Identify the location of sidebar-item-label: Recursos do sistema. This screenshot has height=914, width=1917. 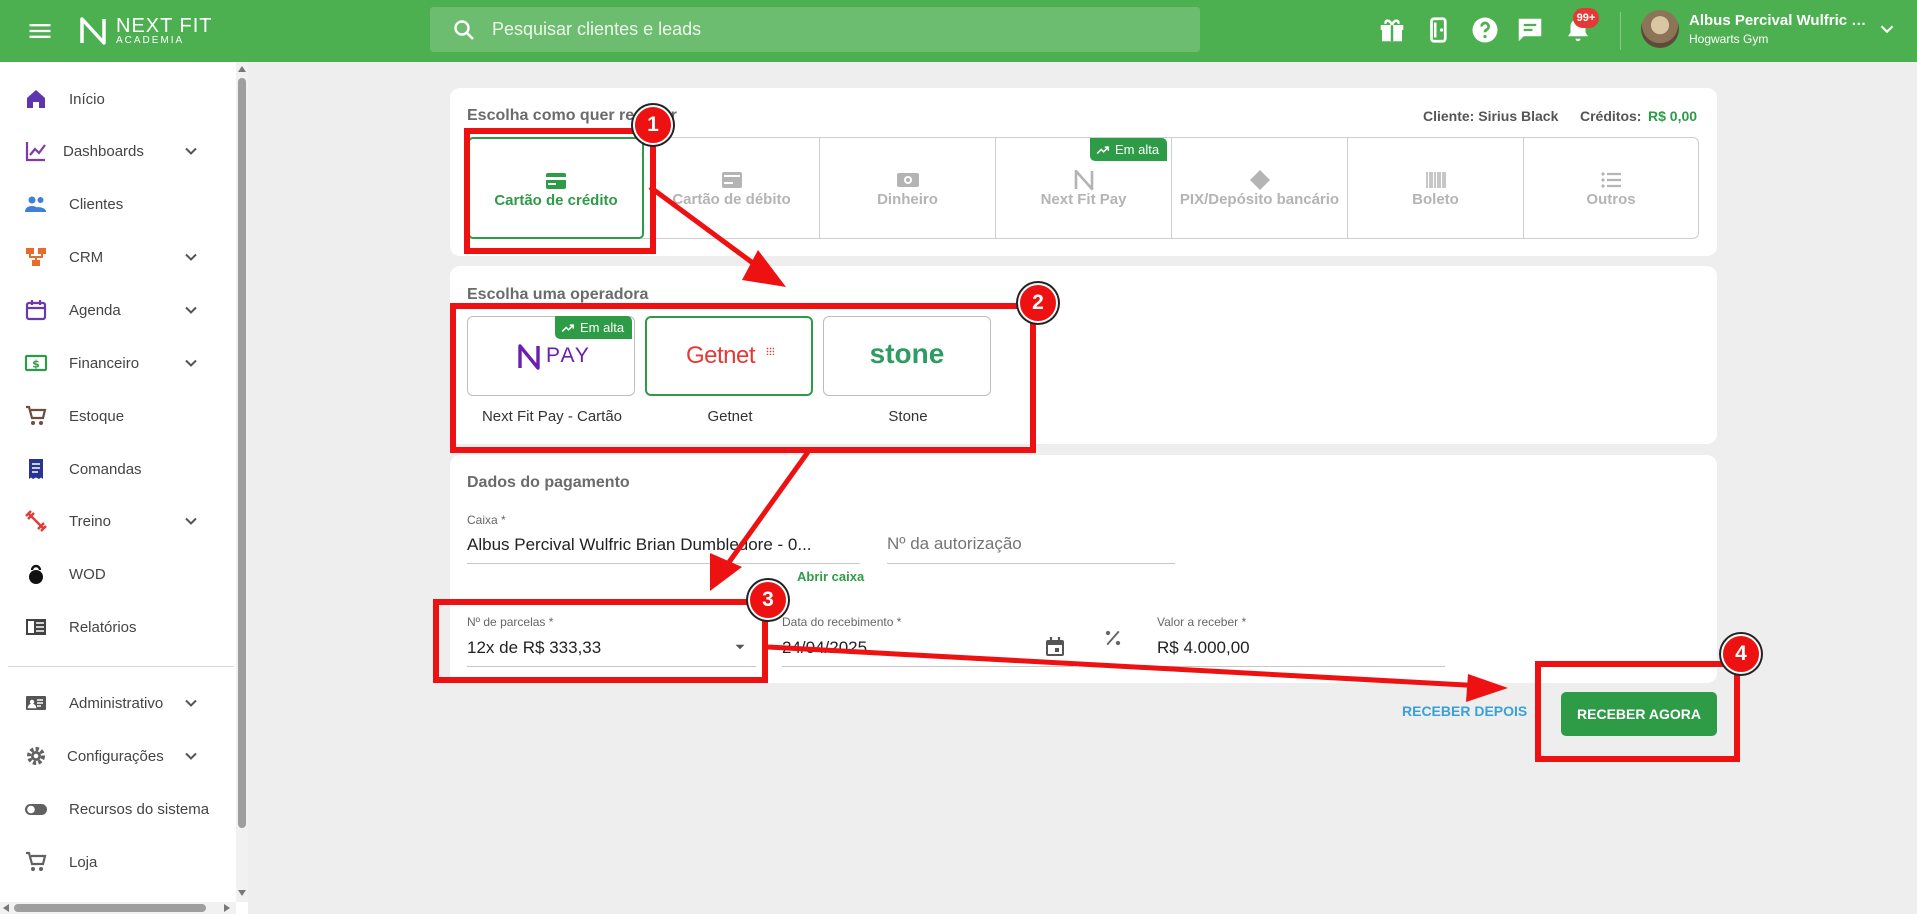
(139, 809).